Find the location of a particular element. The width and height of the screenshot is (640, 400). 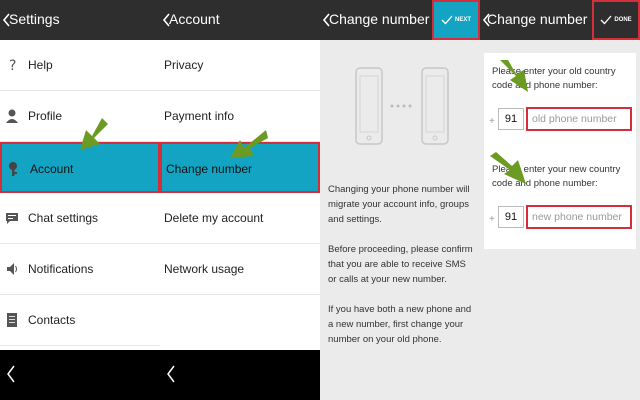

phones-illustration-icon is located at coordinates (402, 106).